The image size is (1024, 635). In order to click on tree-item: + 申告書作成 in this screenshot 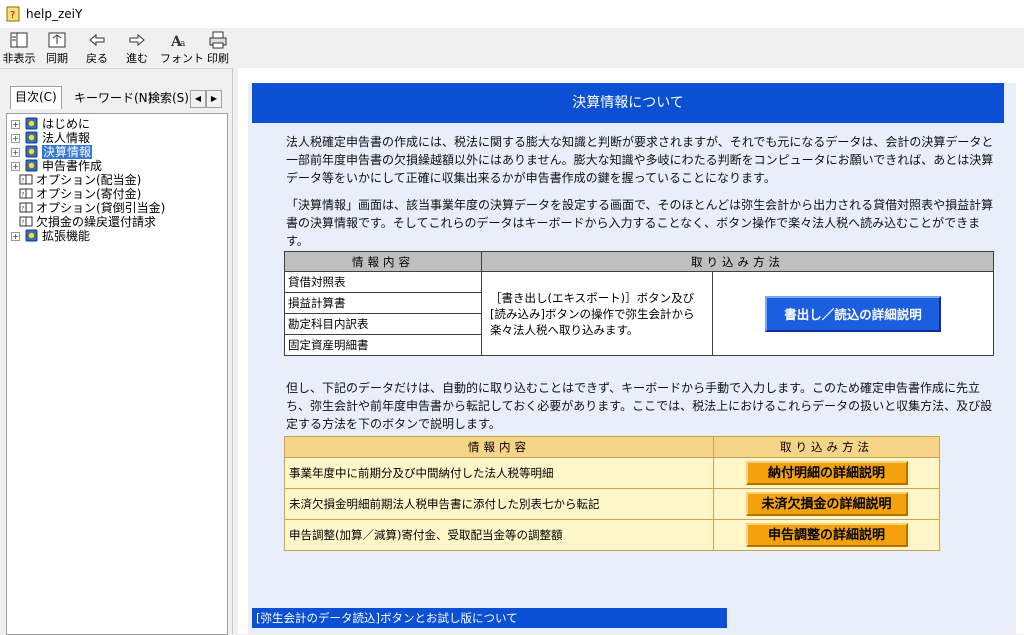, I will do `click(116, 166)`.